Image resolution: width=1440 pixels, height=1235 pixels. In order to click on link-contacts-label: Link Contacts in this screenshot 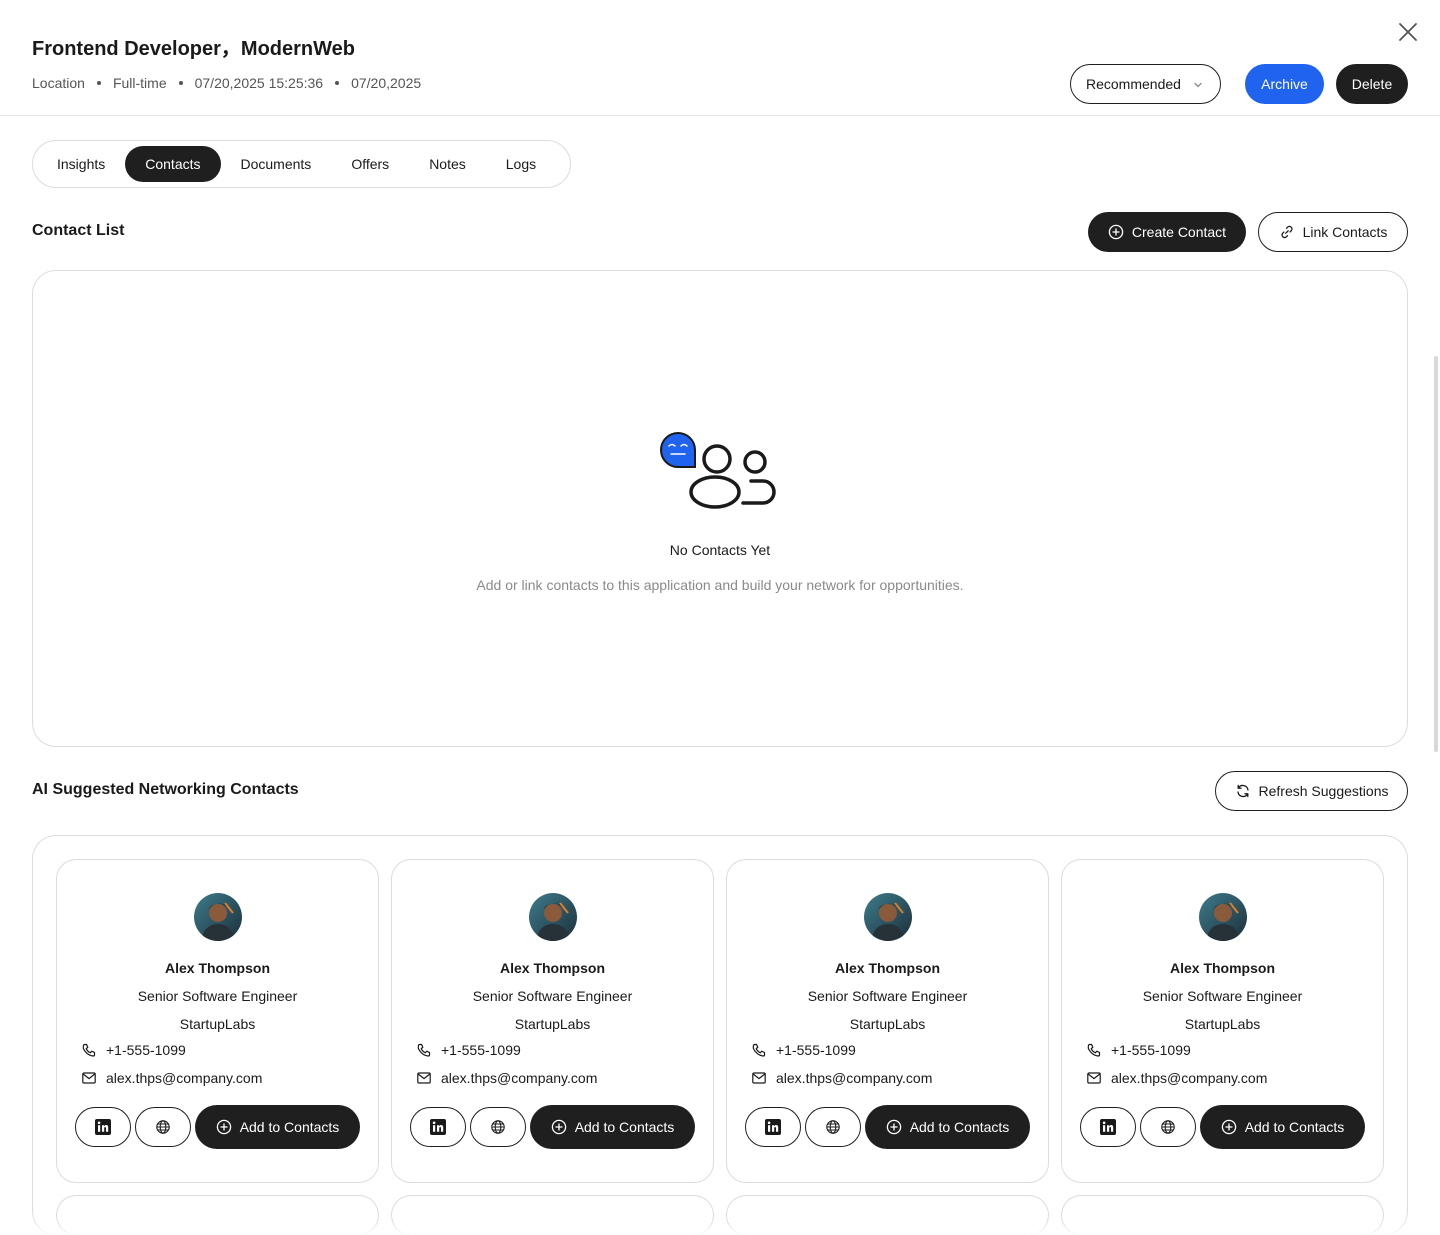, I will do `click(1345, 232)`.